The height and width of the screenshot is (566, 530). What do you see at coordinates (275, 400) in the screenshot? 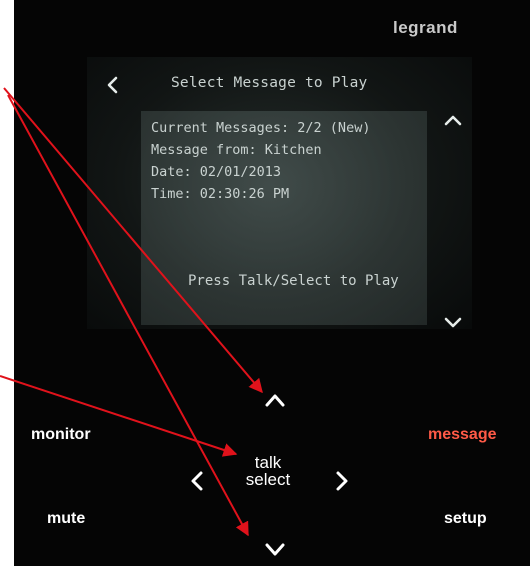
I see `nav-up-chevron-icon` at bounding box center [275, 400].